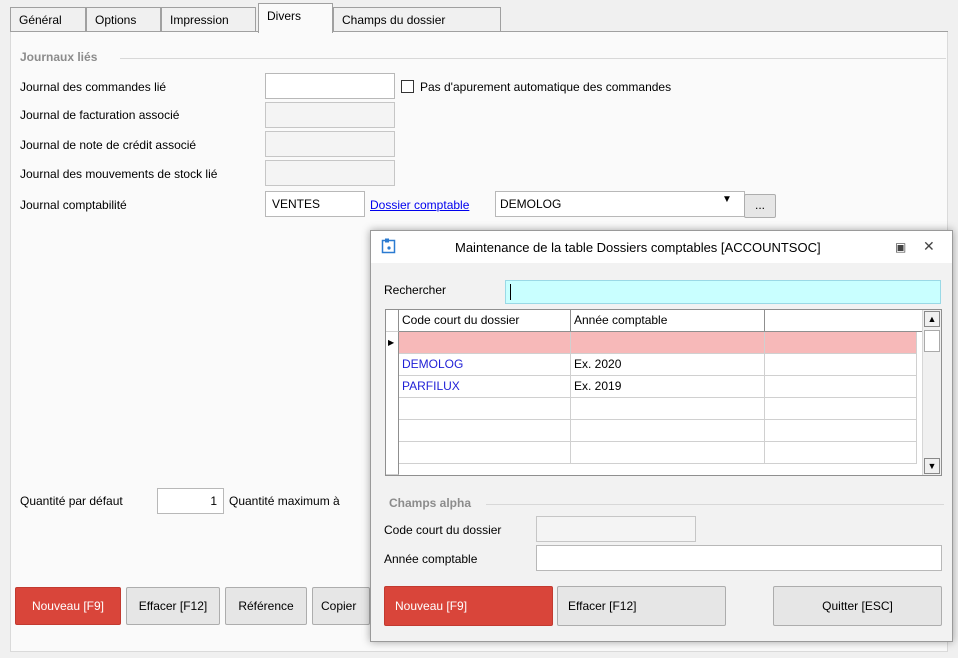 This screenshot has width=958, height=658. What do you see at coordinates (932, 341) in the screenshot?
I see `scroll-thumb` at bounding box center [932, 341].